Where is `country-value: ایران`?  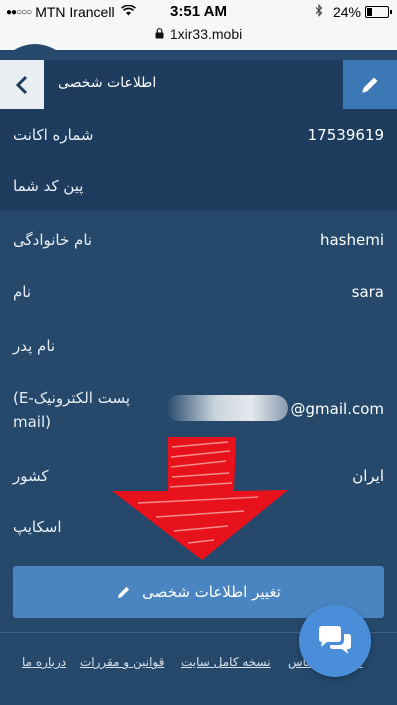 country-value: ایران is located at coordinates (368, 476).